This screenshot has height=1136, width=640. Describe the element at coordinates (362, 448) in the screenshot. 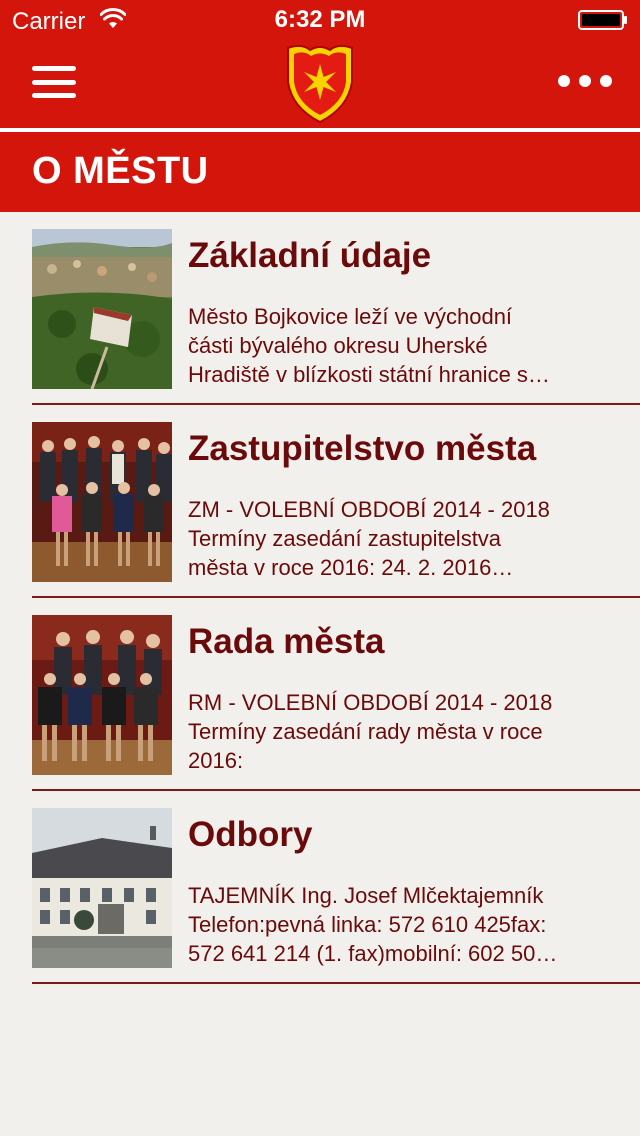

I see `item-title: Zastupitelstvo města` at that location.